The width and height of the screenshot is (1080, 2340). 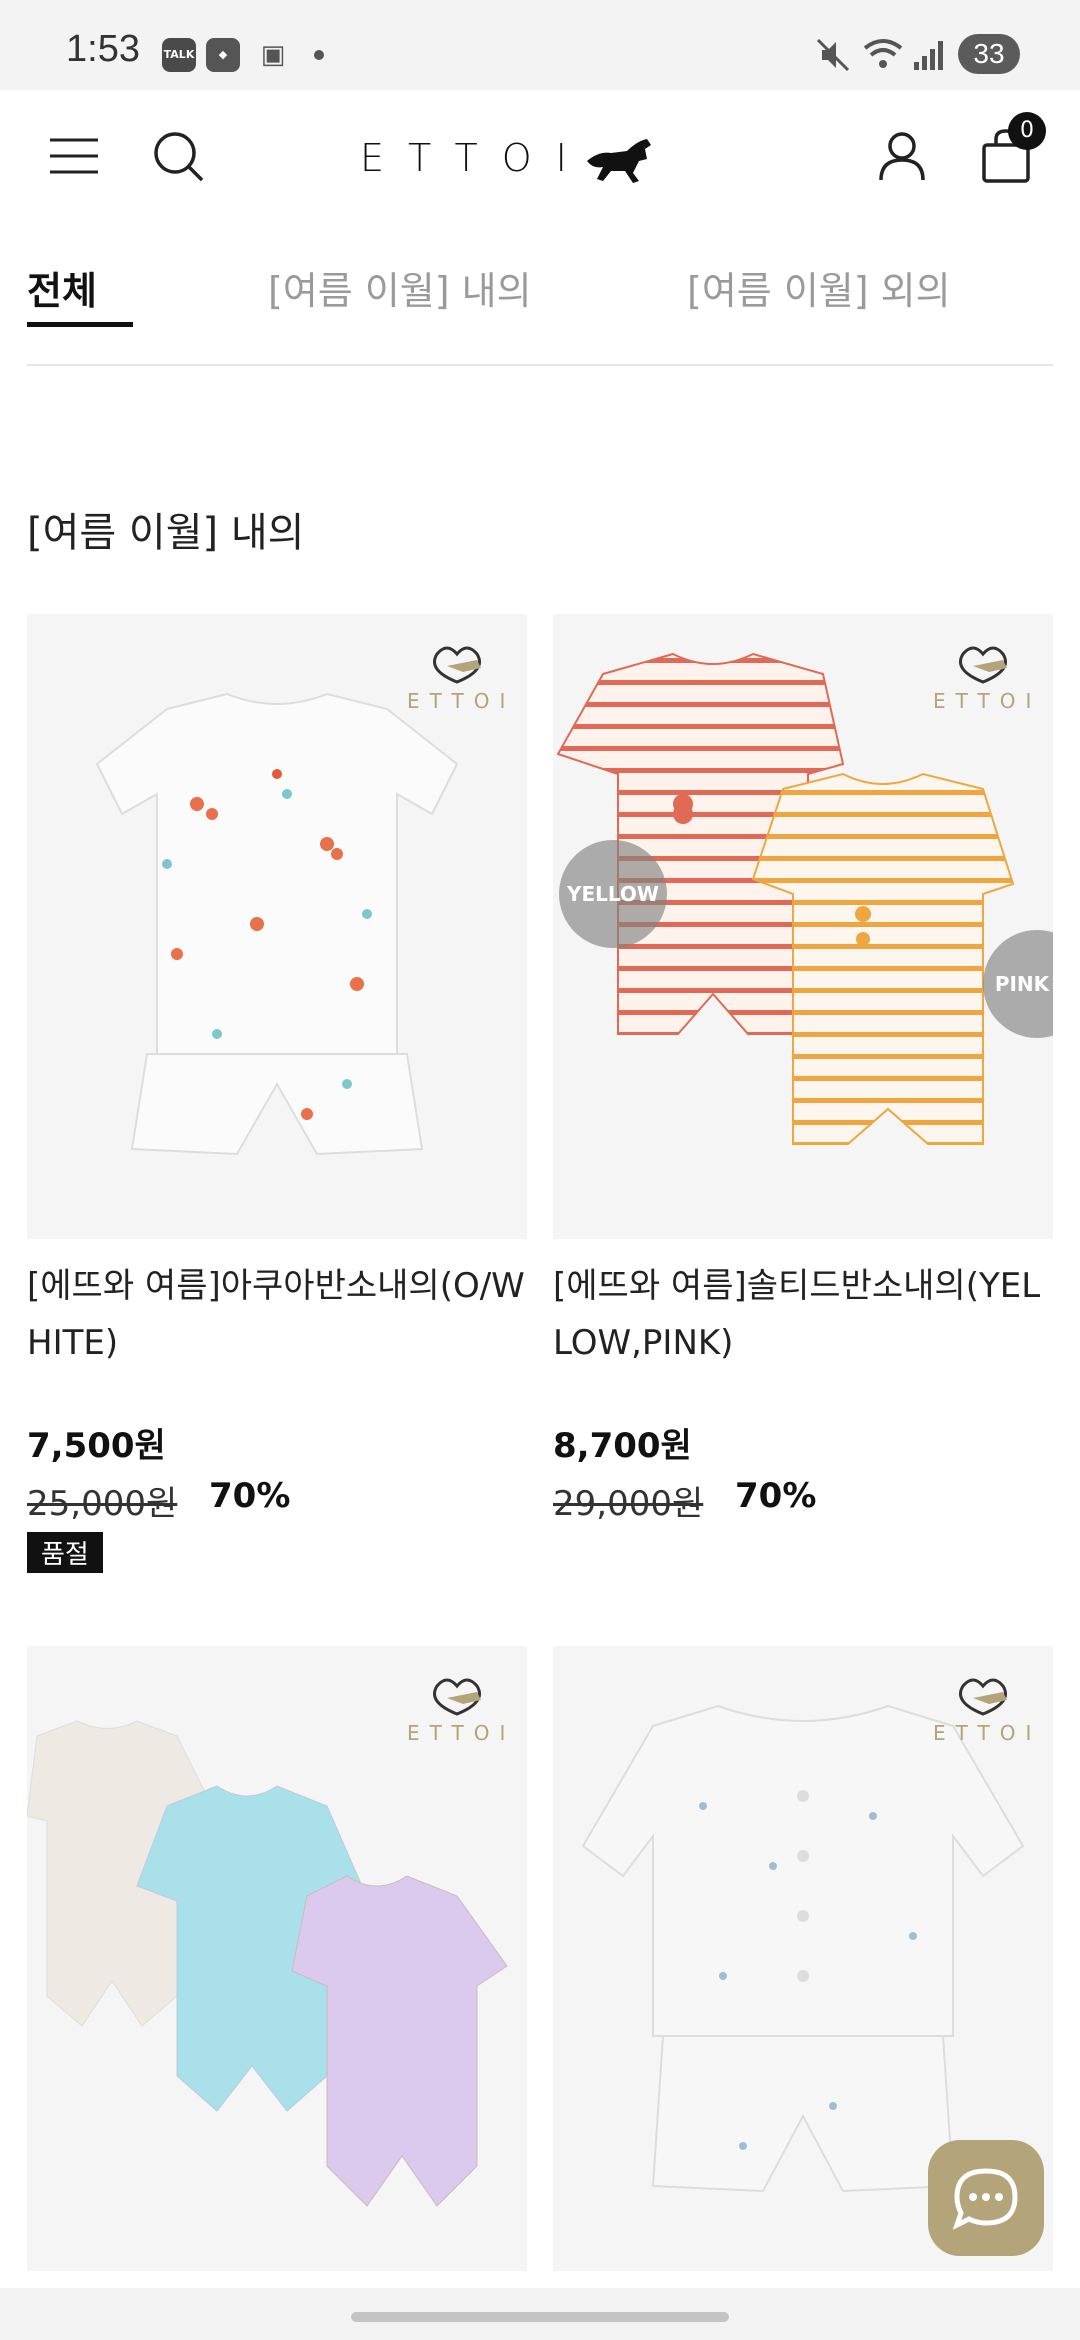 What do you see at coordinates (622, 1446) in the screenshot?
I see `product-price: 8,700원` at bounding box center [622, 1446].